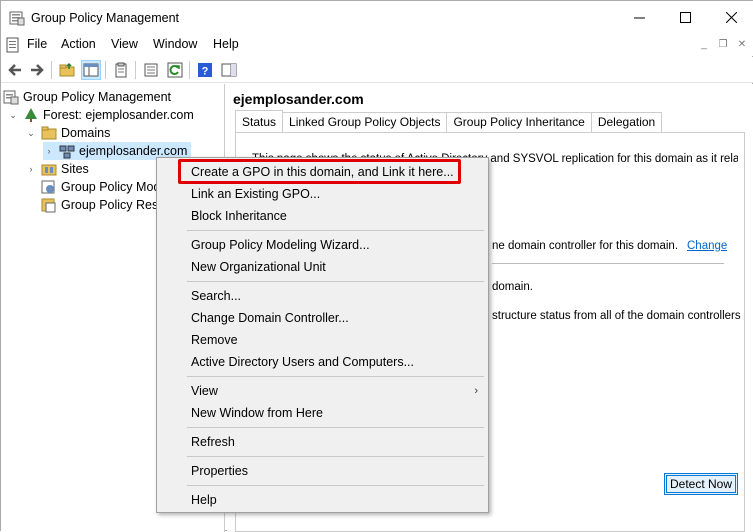  Describe the element at coordinates (322, 442) in the screenshot. I see `menu-item-refresh: Refresh` at that location.